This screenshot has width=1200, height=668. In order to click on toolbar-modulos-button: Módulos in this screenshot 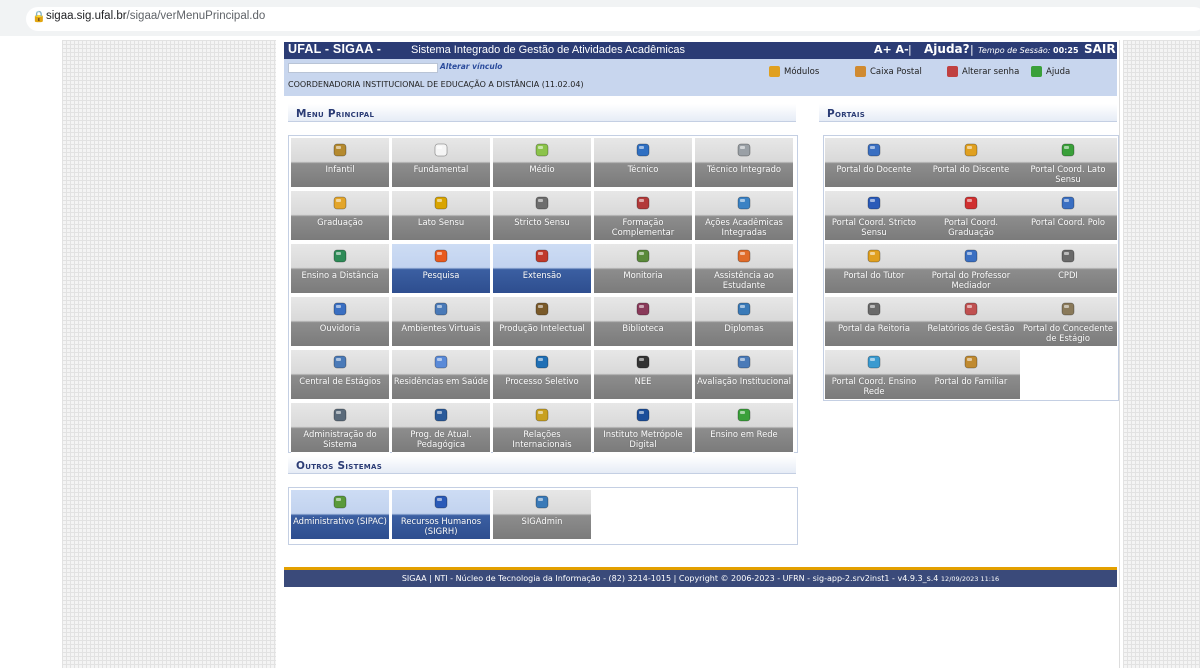, I will do `click(794, 71)`.